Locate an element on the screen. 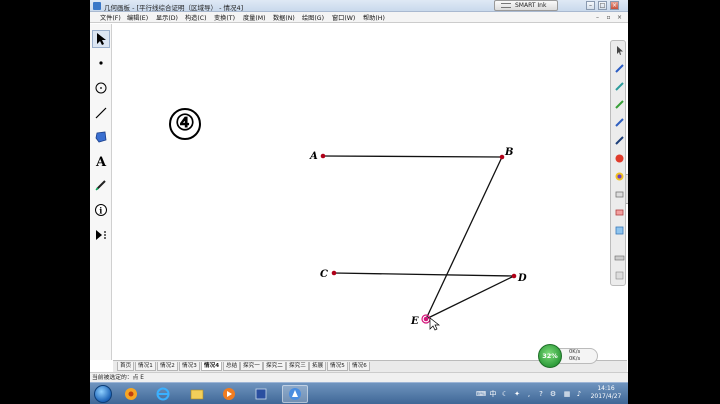  marker-tool is located at coordinates (101, 185).